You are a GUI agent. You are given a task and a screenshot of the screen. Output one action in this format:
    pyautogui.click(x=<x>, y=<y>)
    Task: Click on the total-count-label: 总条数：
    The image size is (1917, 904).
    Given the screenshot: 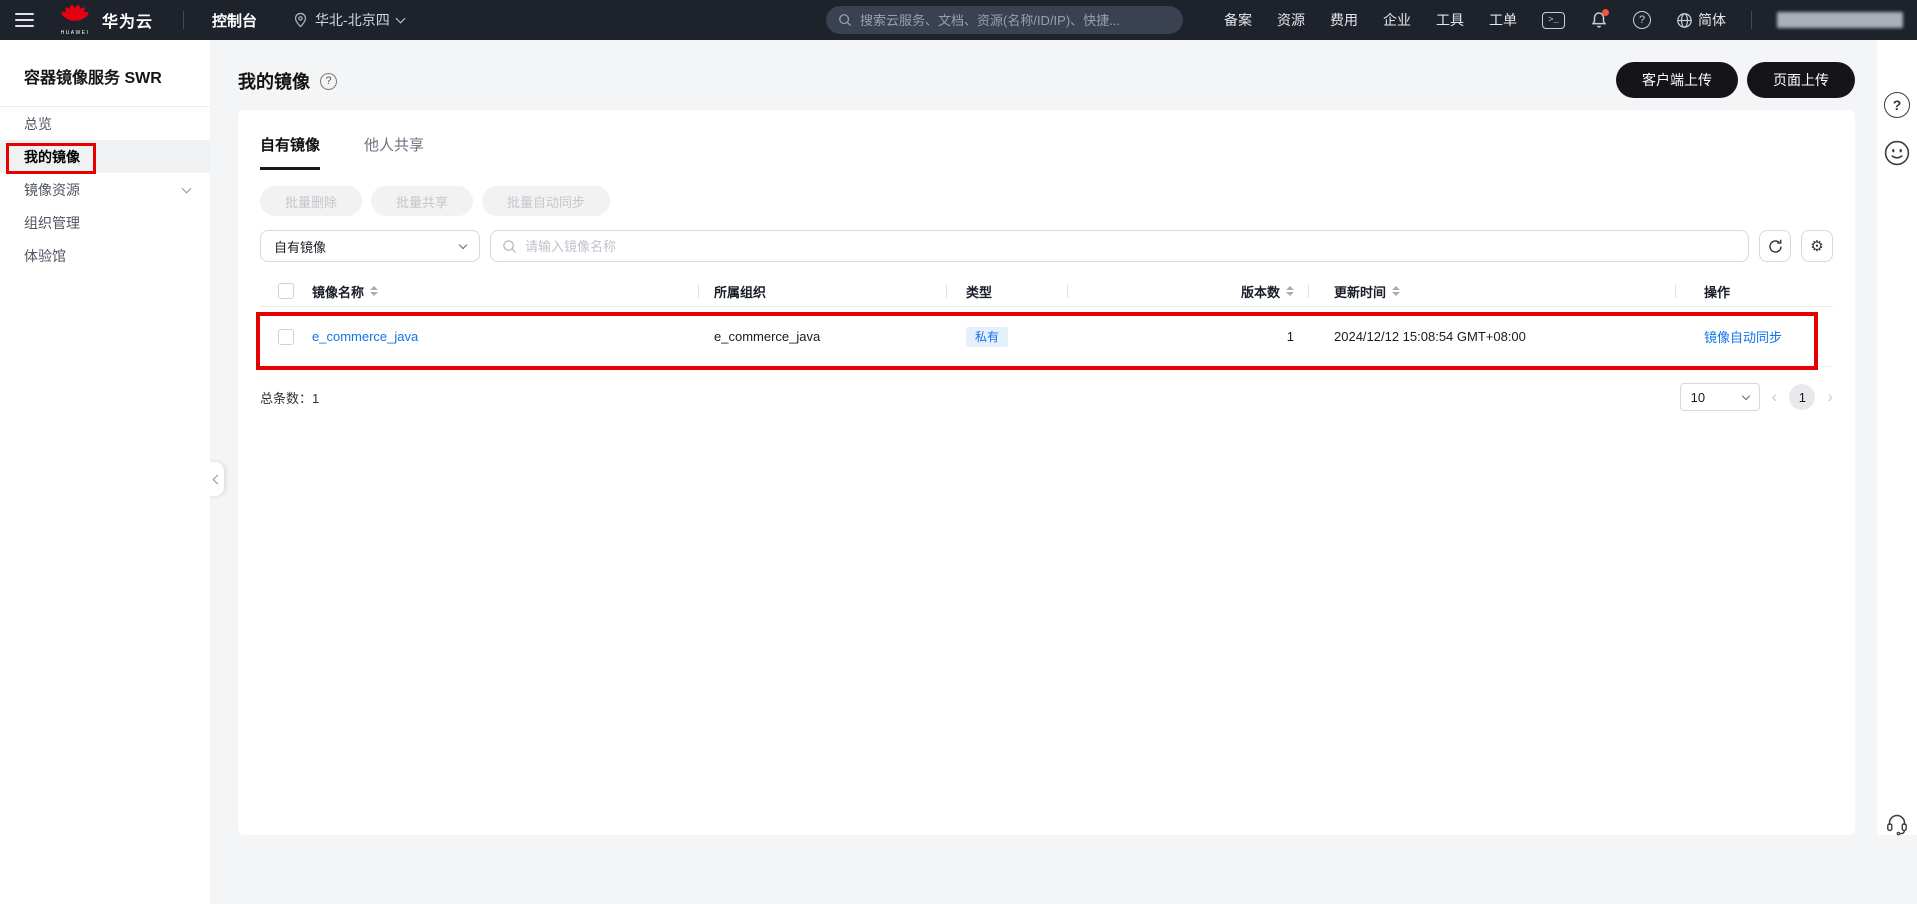 What is the action you would take?
    pyautogui.click(x=286, y=398)
    